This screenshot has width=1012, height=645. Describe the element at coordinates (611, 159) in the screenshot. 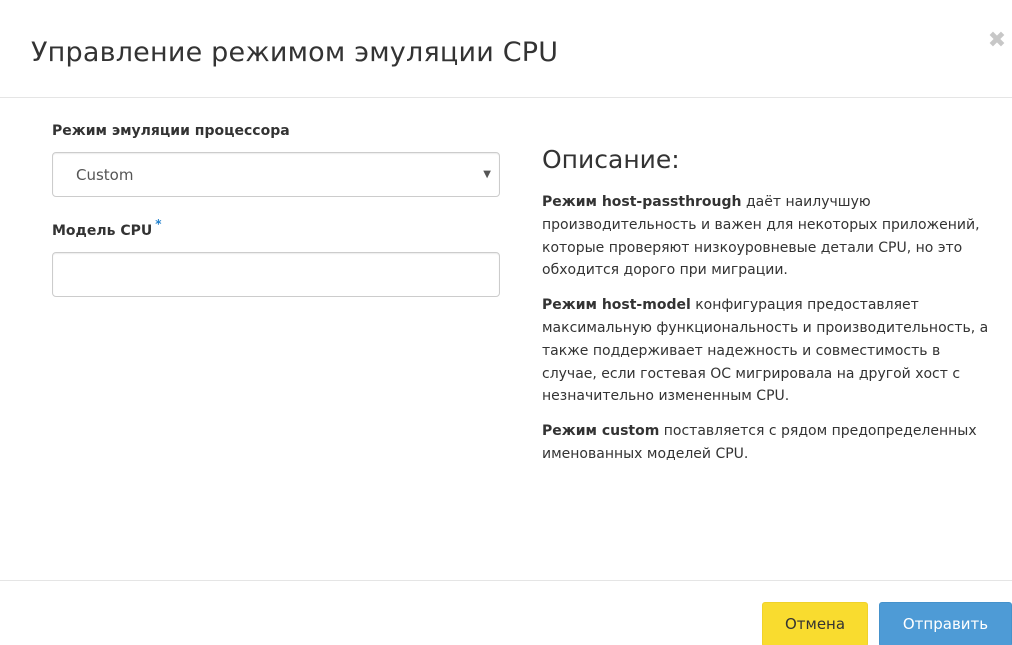

I see `description-heading: Описание:` at that location.